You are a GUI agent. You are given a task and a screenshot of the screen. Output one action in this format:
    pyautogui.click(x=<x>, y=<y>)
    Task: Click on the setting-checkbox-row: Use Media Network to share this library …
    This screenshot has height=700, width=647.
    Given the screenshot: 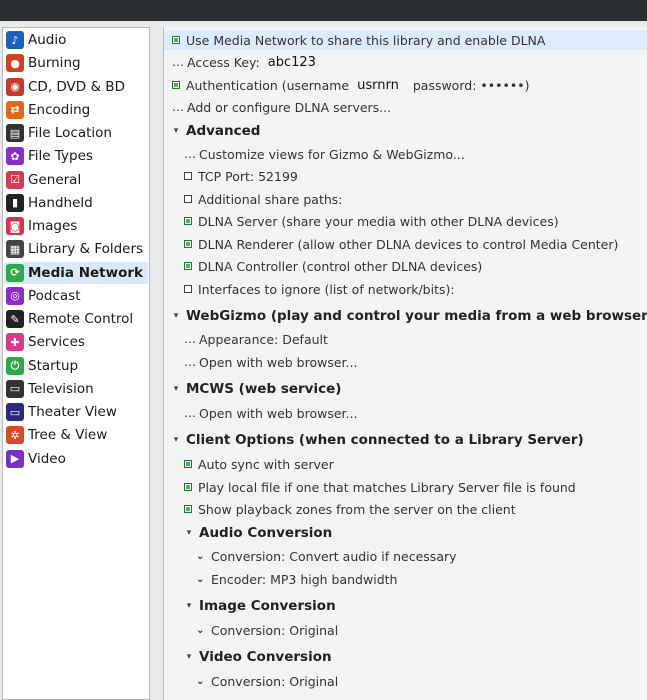 What is the action you would take?
    pyautogui.click(x=405, y=40)
    